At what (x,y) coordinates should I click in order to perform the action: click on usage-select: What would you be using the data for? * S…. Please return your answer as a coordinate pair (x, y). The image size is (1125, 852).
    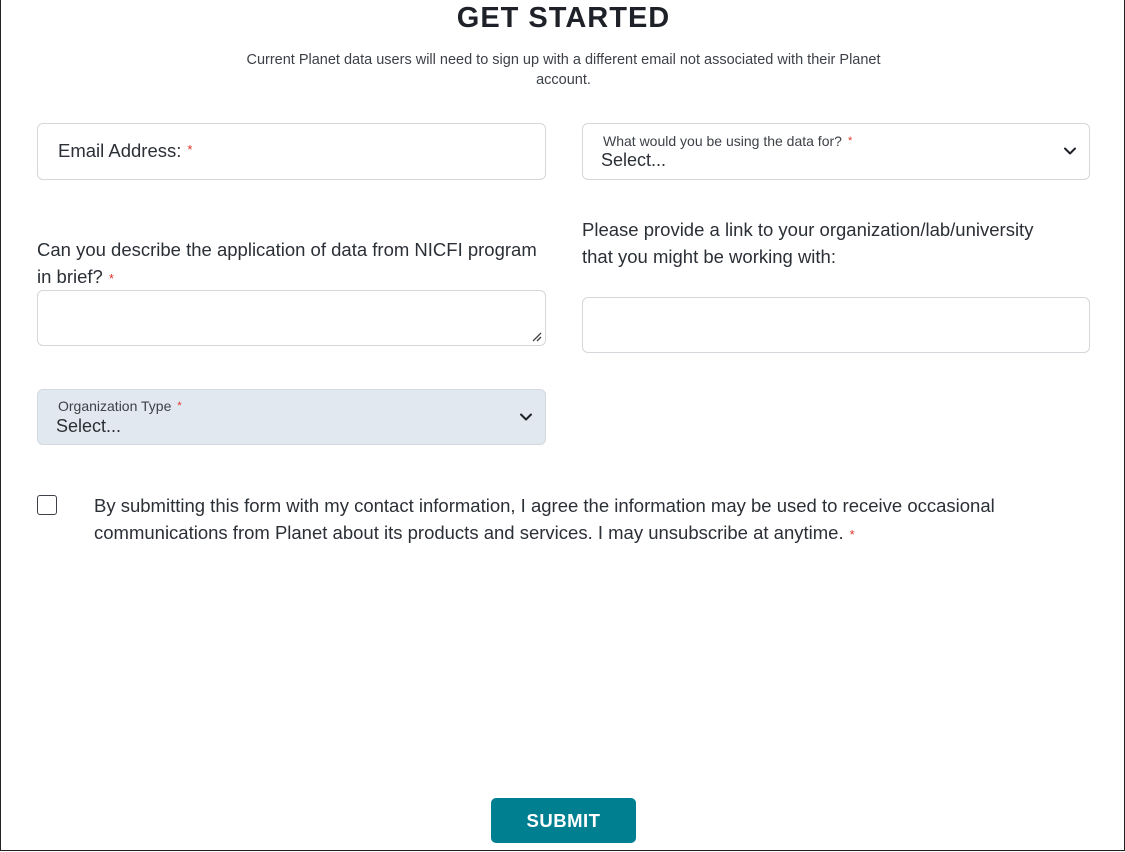
    Looking at the image, I should click on (836, 151).